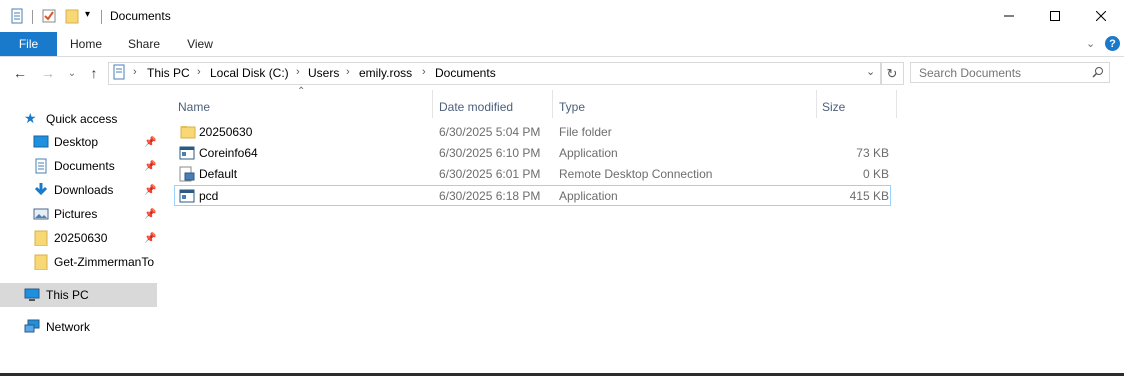 The height and width of the screenshot is (376, 1124). I want to click on ribbon-bar, so click(562, 44).